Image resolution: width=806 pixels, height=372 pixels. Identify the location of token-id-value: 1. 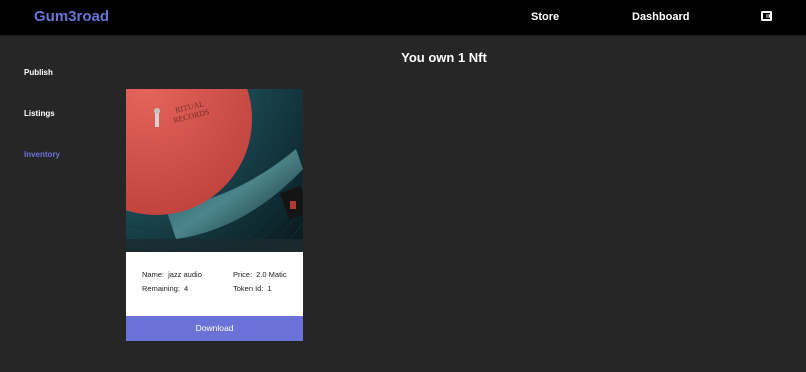
(269, 288).